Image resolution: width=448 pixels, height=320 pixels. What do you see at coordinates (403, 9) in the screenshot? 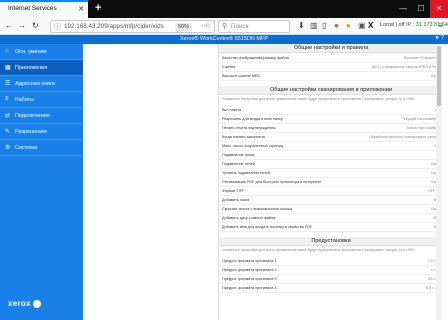
I see `minimize-icon: —` at bounding box center [403, 9].